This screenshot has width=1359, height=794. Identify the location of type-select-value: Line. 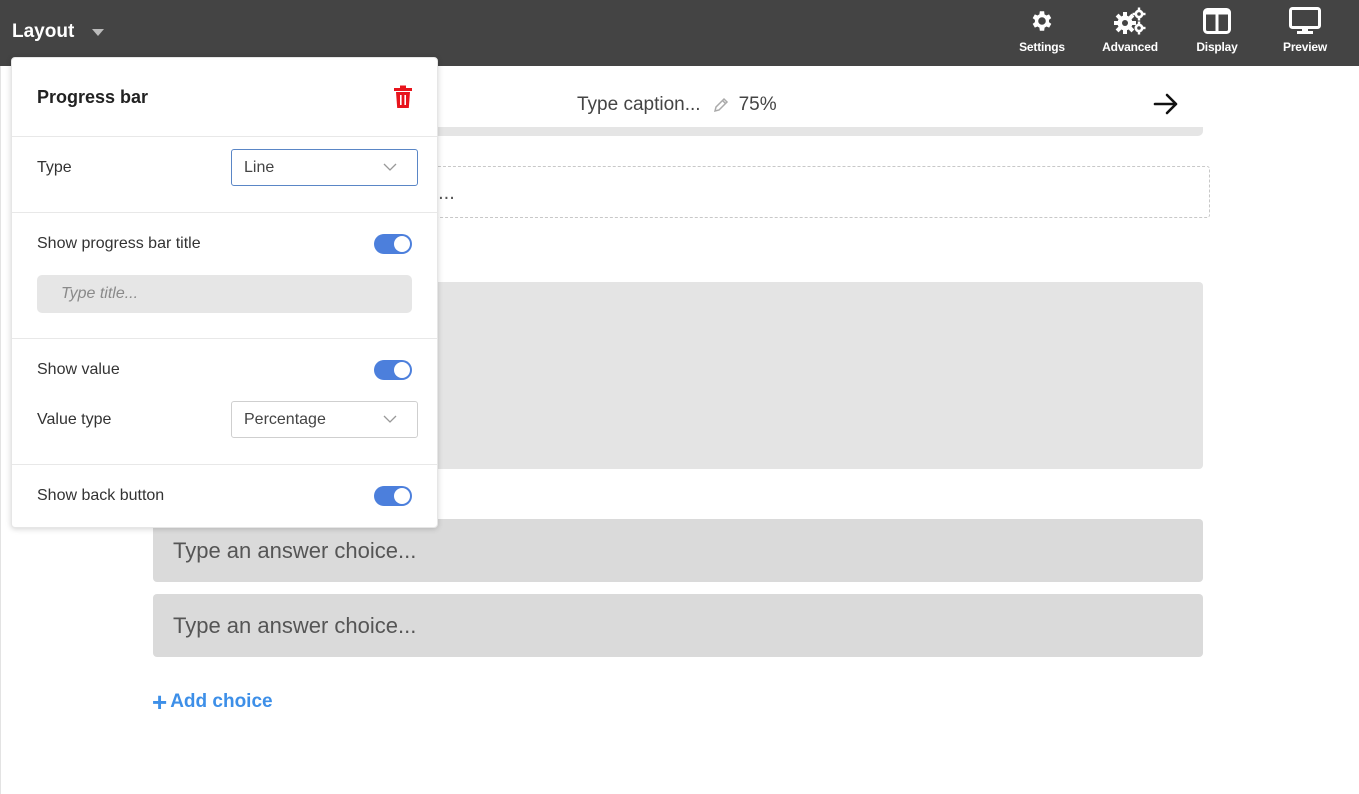
(259, 167).